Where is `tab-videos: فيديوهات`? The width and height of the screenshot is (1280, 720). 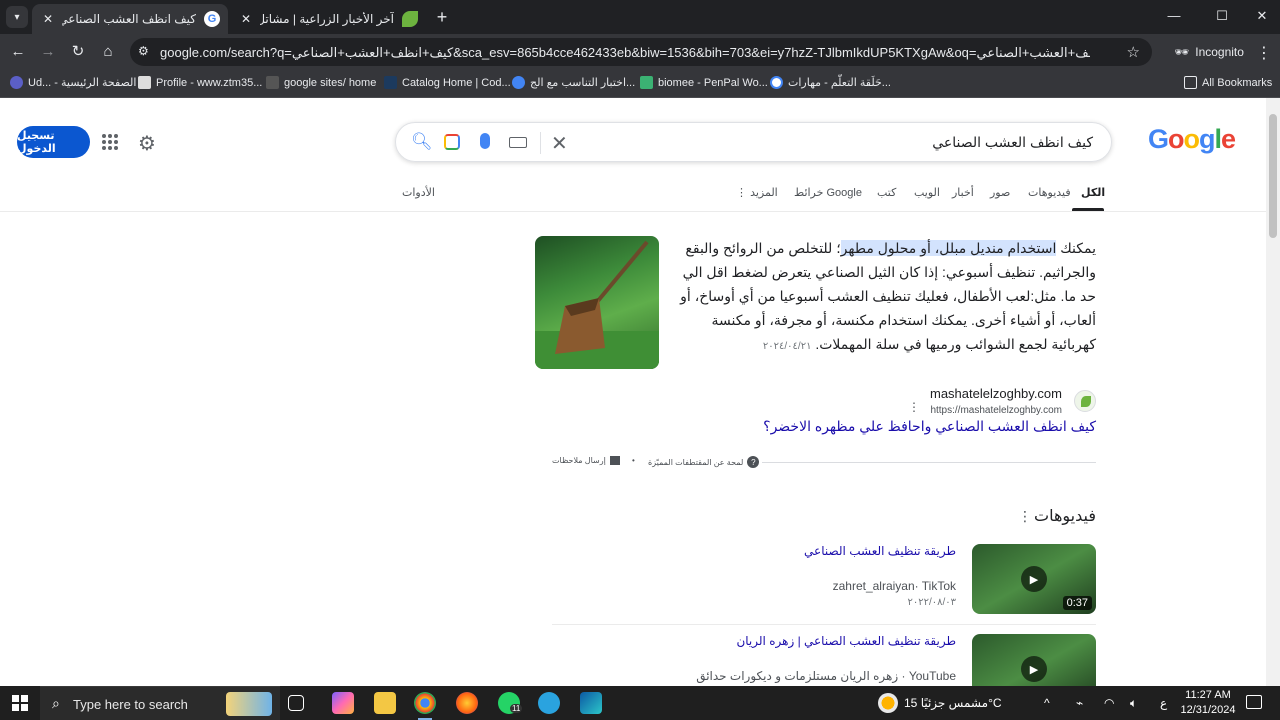
tab-videos: فيديوهات is located at coordinates (1049, 192).